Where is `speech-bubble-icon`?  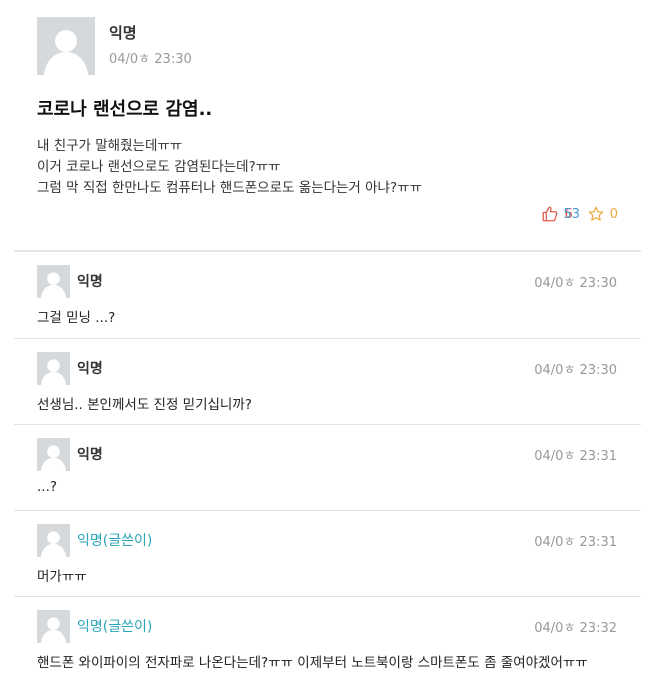 speech-bubble-icon is located at coordinates (557, 214).